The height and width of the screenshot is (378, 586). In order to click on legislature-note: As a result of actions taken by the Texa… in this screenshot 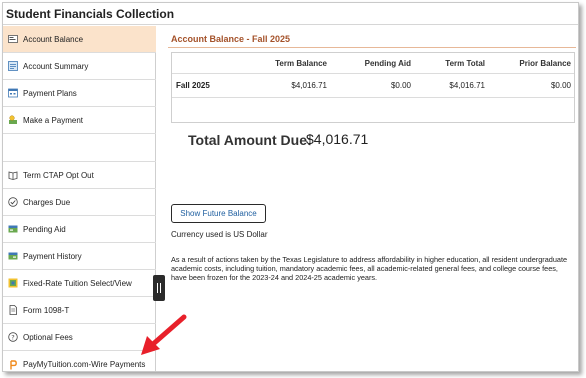, I will do `click(369, 268)`.